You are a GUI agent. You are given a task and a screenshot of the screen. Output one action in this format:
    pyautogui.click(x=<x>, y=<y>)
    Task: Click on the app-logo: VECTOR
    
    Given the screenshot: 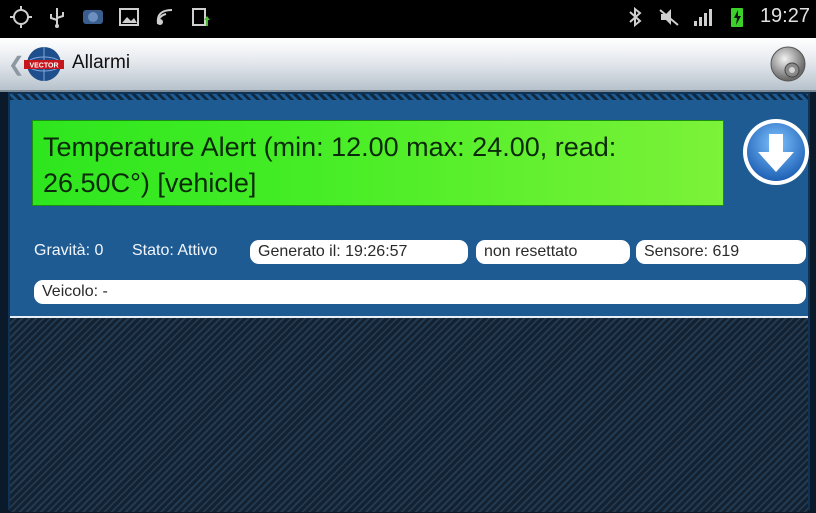 What is the action you would take?
    pyautogui.click(x=44, y=64)
    